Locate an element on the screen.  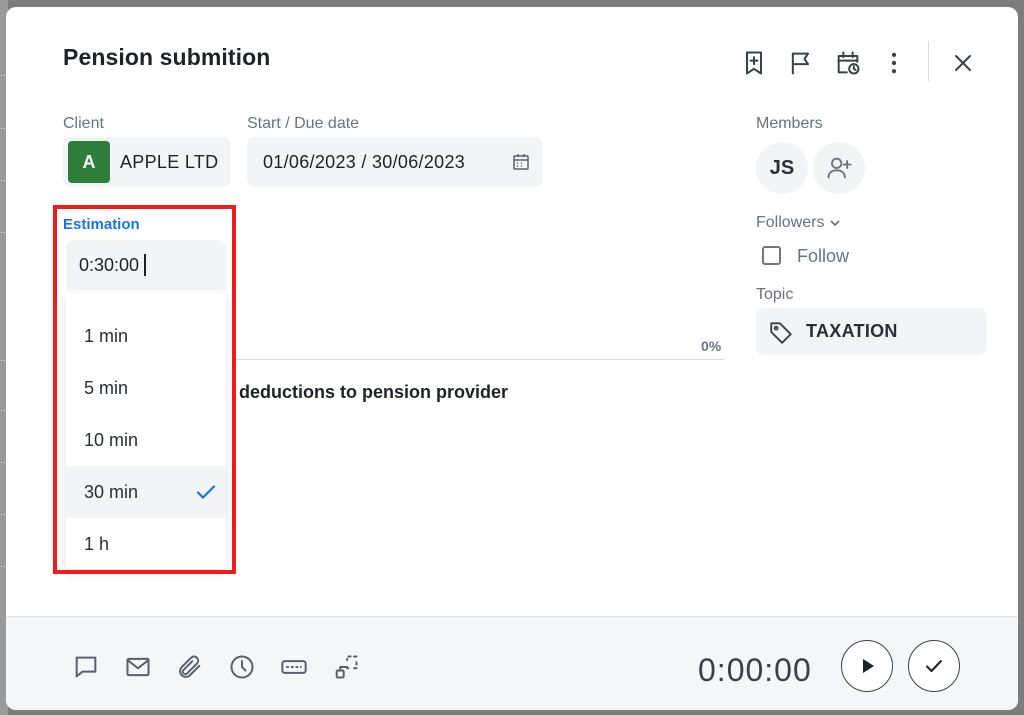
topic-value: TAXATION is located at coordinates (852, 331).